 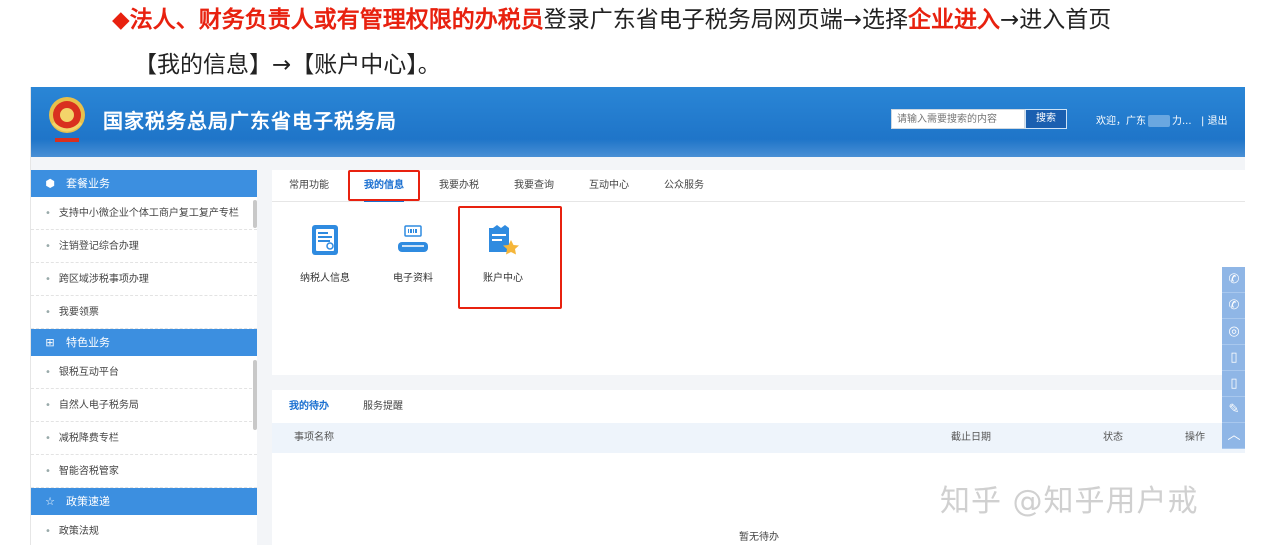 What do you see at coordinates (1113, 437) in the screenshot?
I see `column-status: 状态` at bounding box center [1113, 437].